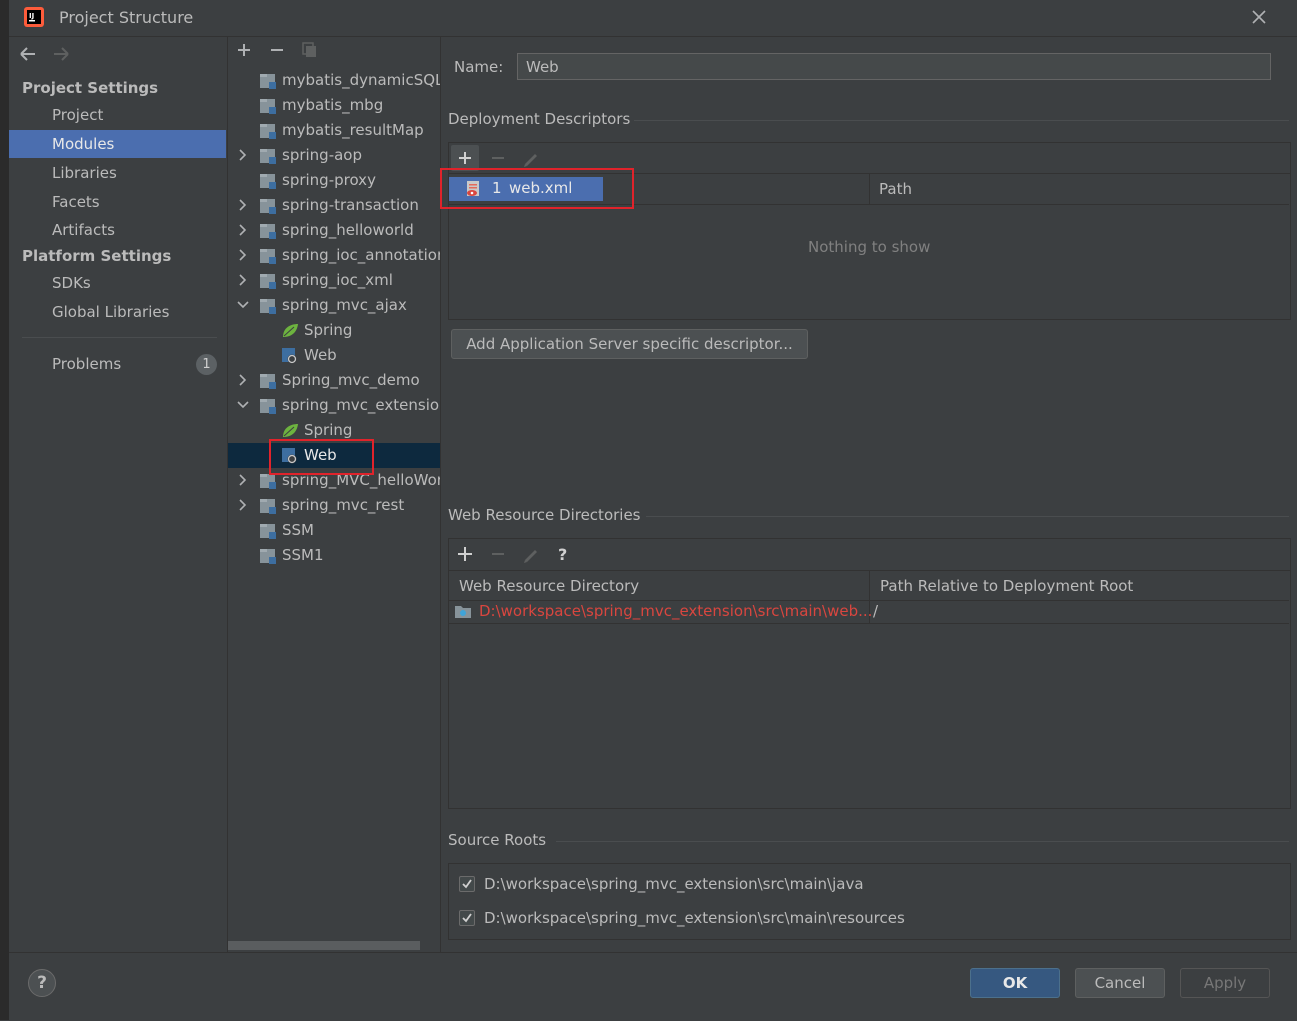 The width and height of the screenshot is (1297, 1021). What do you see at coordinates (539, 119) in the screenshot?
I see `deployment-descriptors-title: Deployment Descriptors` at bounding box center [539, 119].